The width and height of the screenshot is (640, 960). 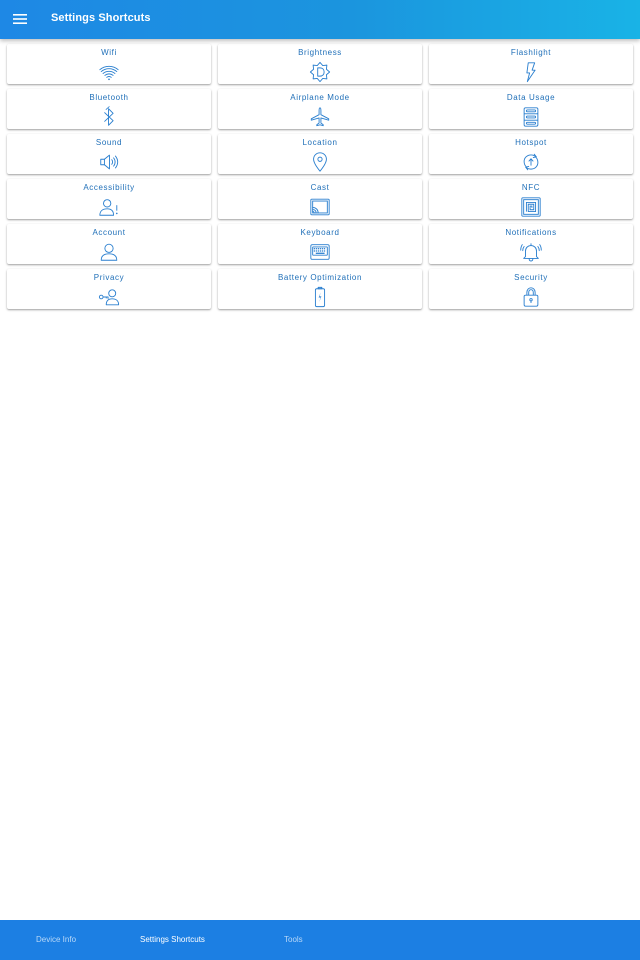 I want to click on tile-wifi: Wifi, so click(x=109, y=64).